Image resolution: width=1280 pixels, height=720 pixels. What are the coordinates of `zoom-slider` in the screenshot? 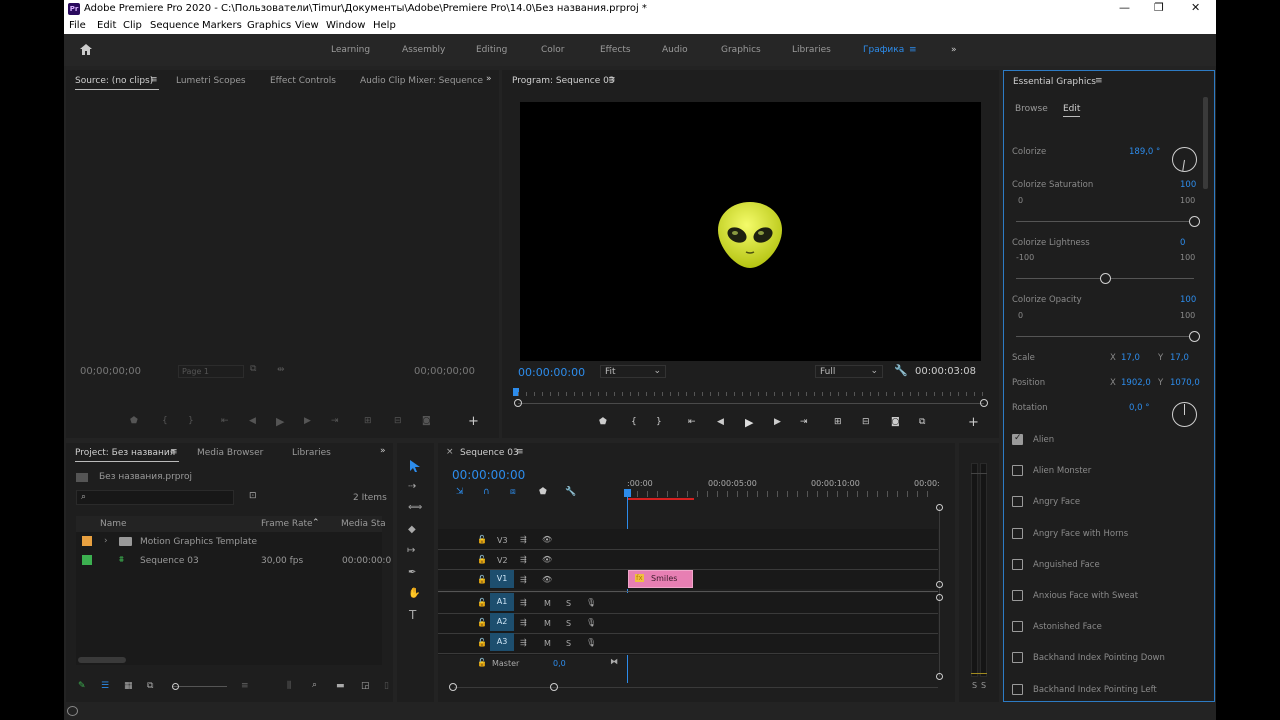 It's located at (199, 686).